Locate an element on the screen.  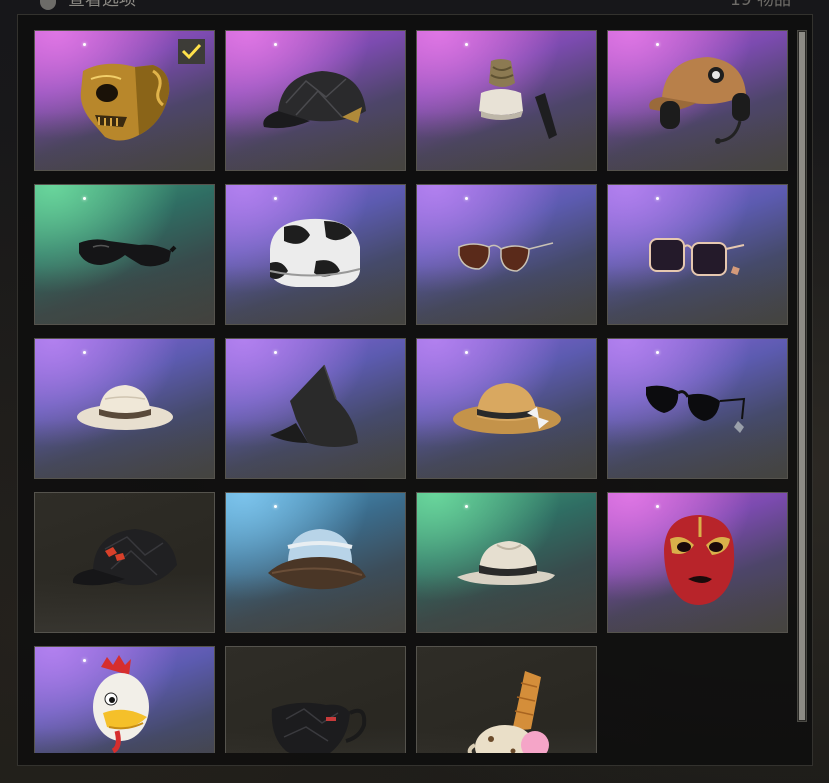
item-card-black-geometric-cap is located at coordinates (315, 100).